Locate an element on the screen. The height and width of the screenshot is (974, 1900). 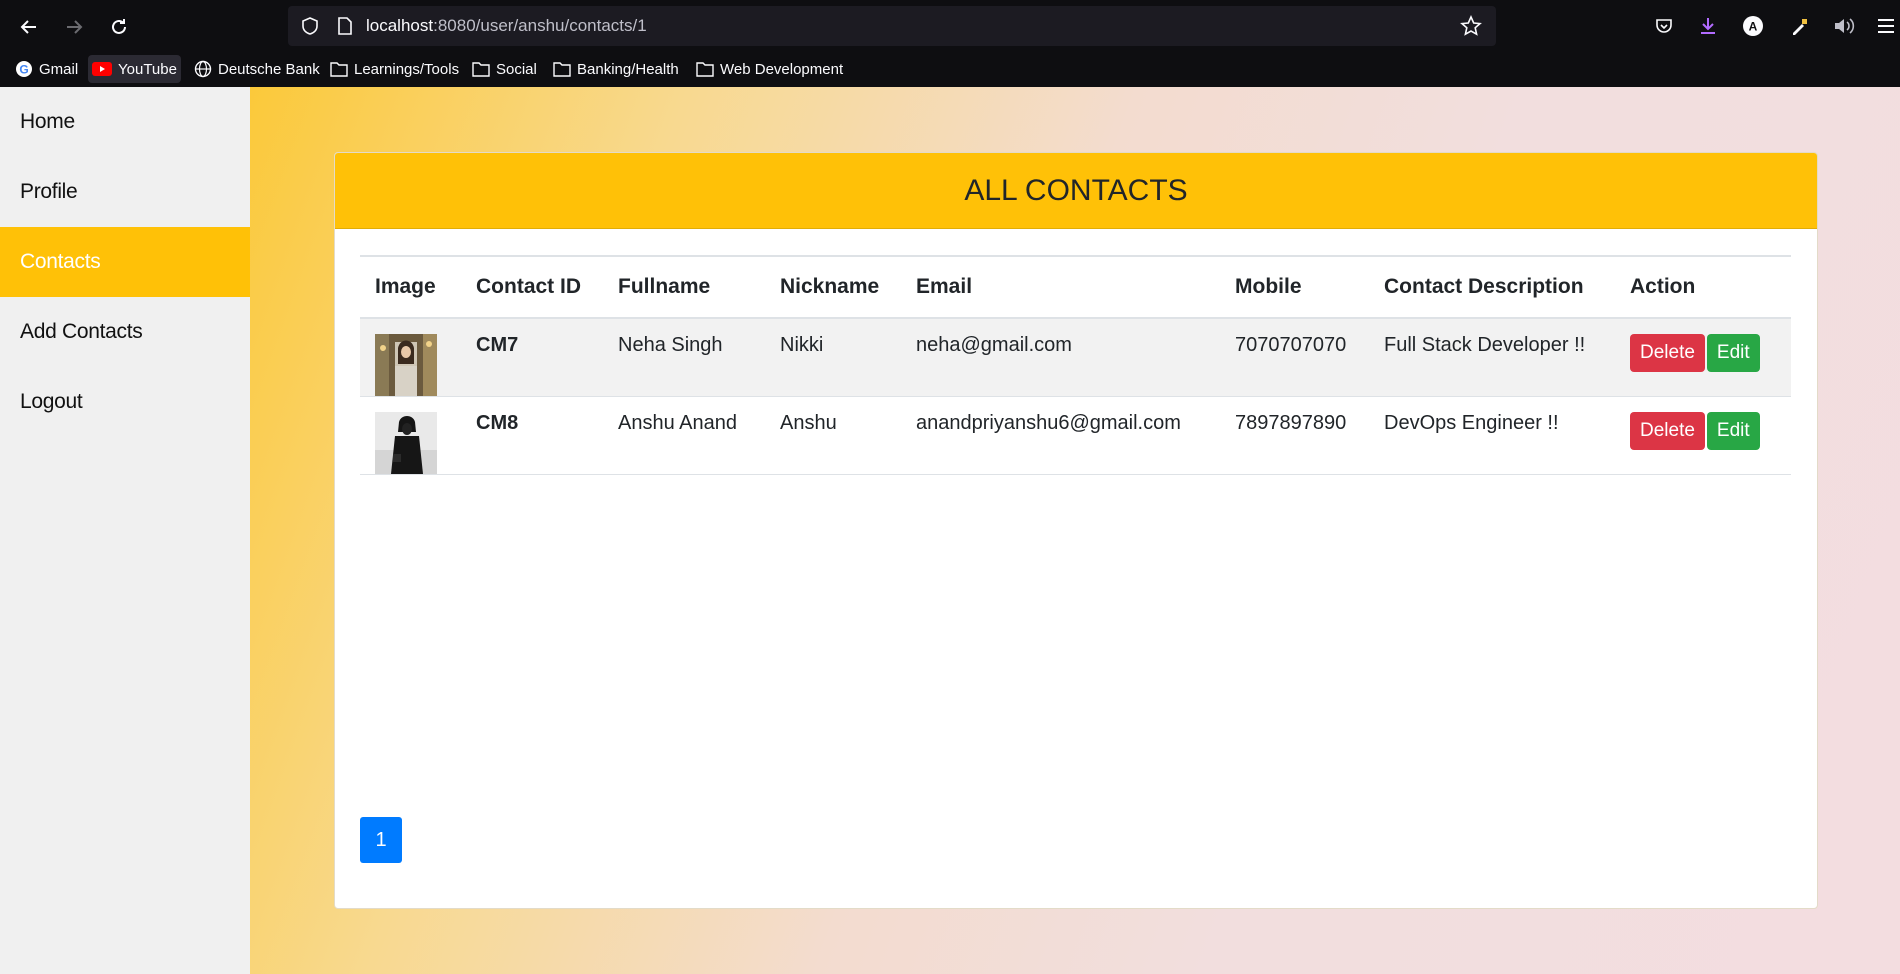
back-button is located at coordinates (29, 27).